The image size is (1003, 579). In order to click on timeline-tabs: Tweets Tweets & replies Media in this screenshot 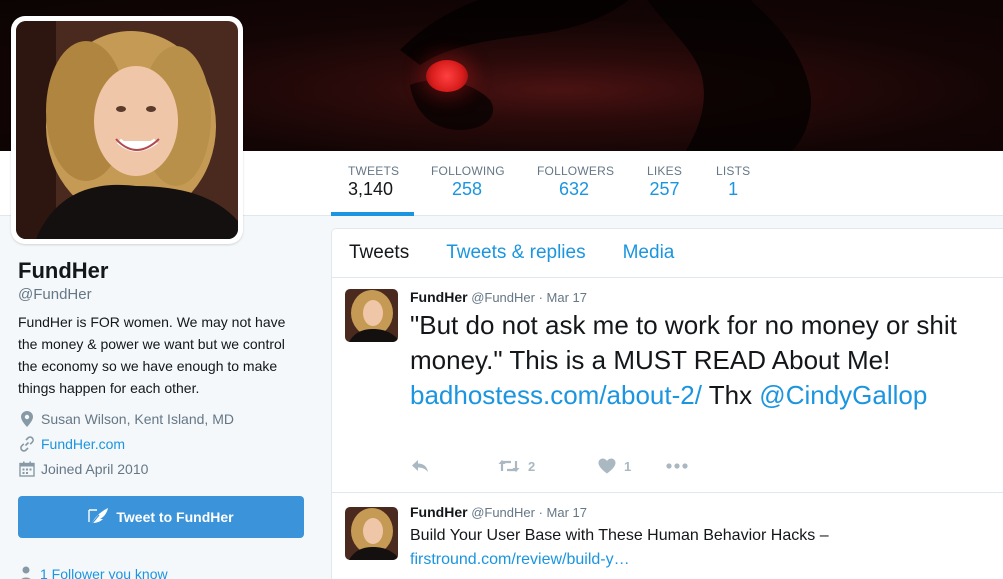, I will do `click(667, 253)`.